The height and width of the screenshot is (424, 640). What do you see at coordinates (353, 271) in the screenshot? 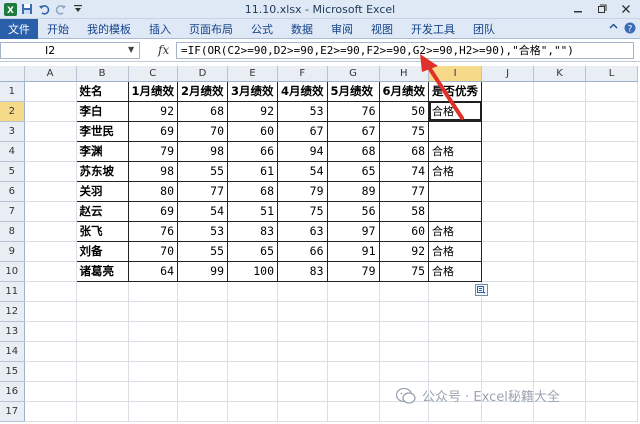
I see `score-cell: 79` at bounding box center [353, 271].